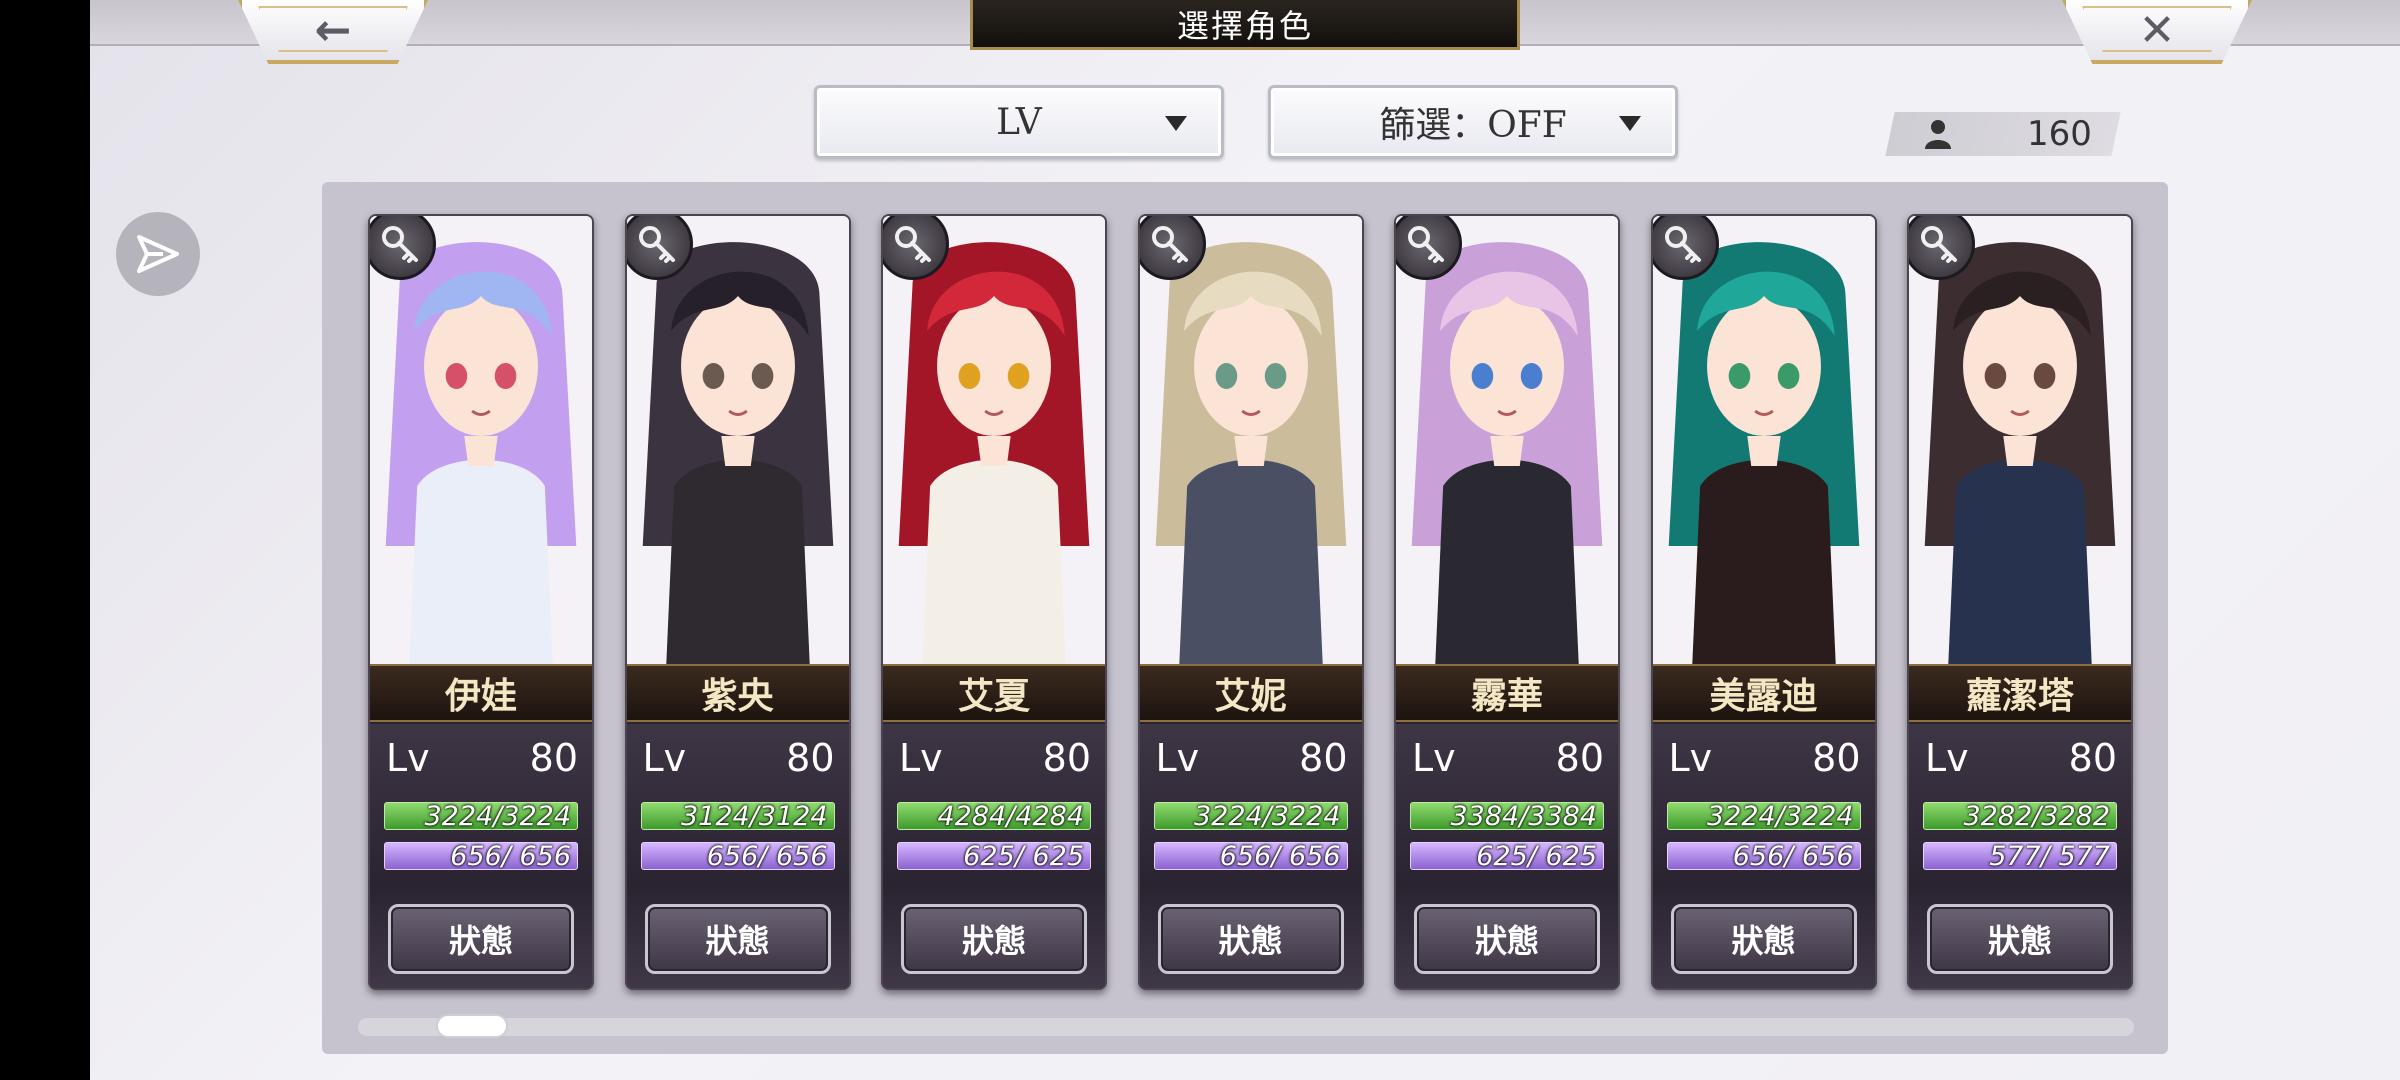  I want to click on scrollbar-thumb, so click(472, 1026).